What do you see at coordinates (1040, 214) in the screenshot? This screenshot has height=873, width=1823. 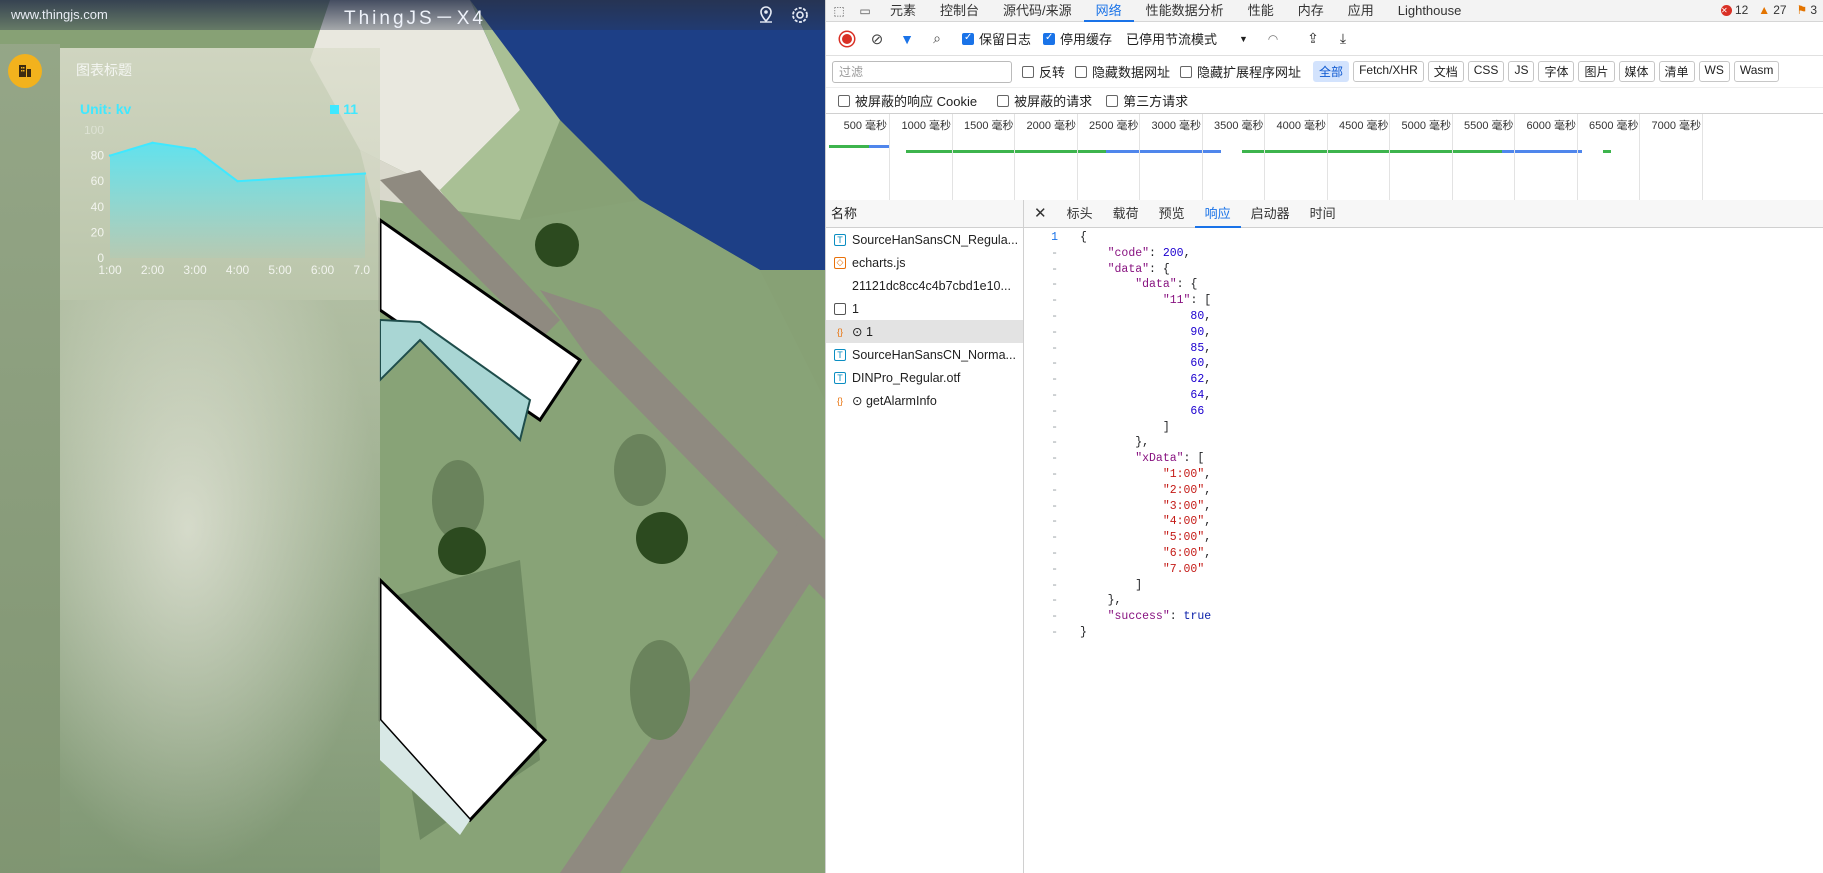 I see `close-icon: ✕` at bounding box center [1040, 214].